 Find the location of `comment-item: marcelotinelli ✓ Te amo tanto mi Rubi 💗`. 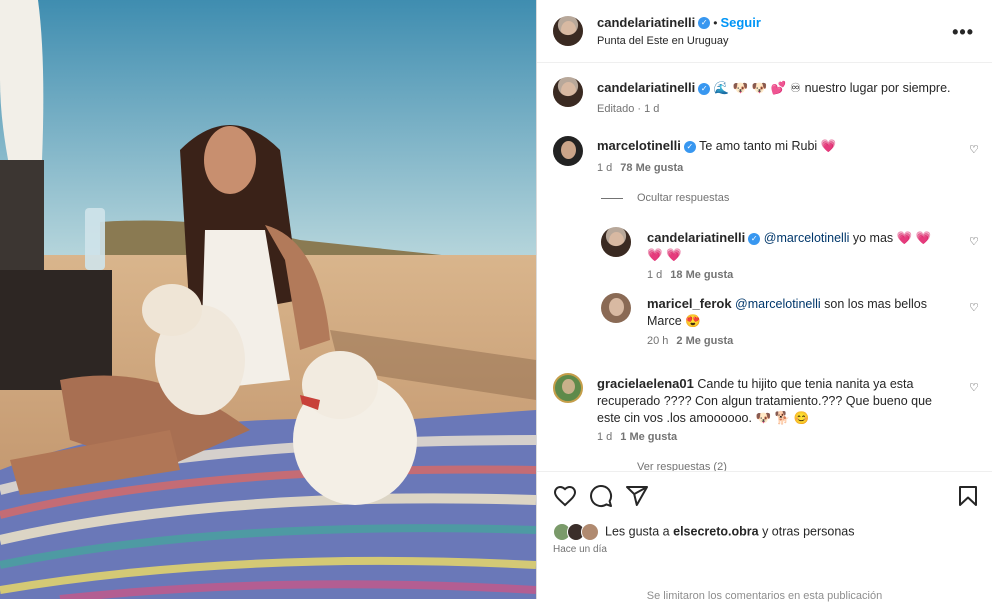

comment-item: marcelotinelli ✓ Te amo tanto mi Rubi 💗 is located at coordinates (777, 146).